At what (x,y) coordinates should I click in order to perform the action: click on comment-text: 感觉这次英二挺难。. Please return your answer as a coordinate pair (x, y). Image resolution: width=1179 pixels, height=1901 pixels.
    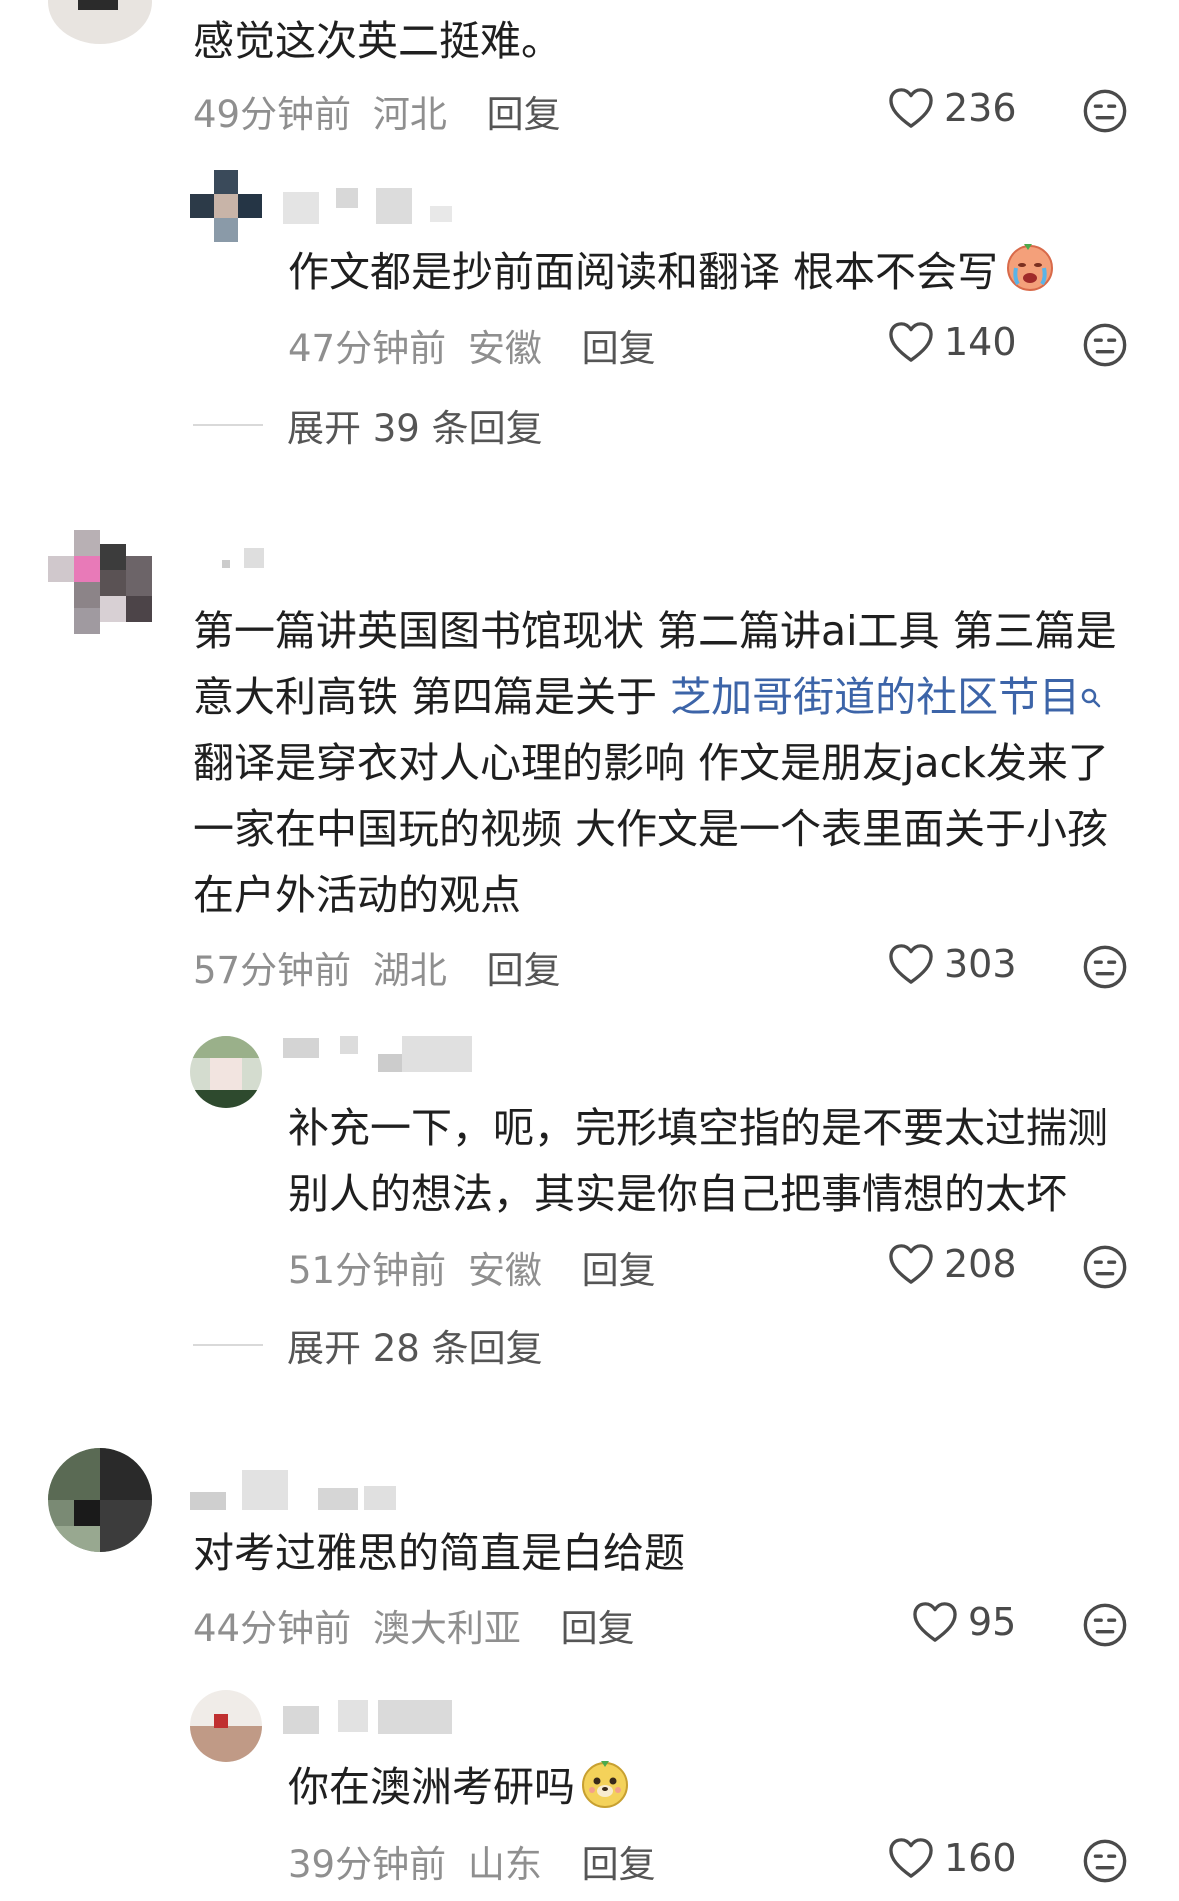
    Looking at the image, I should click on (377, 41).